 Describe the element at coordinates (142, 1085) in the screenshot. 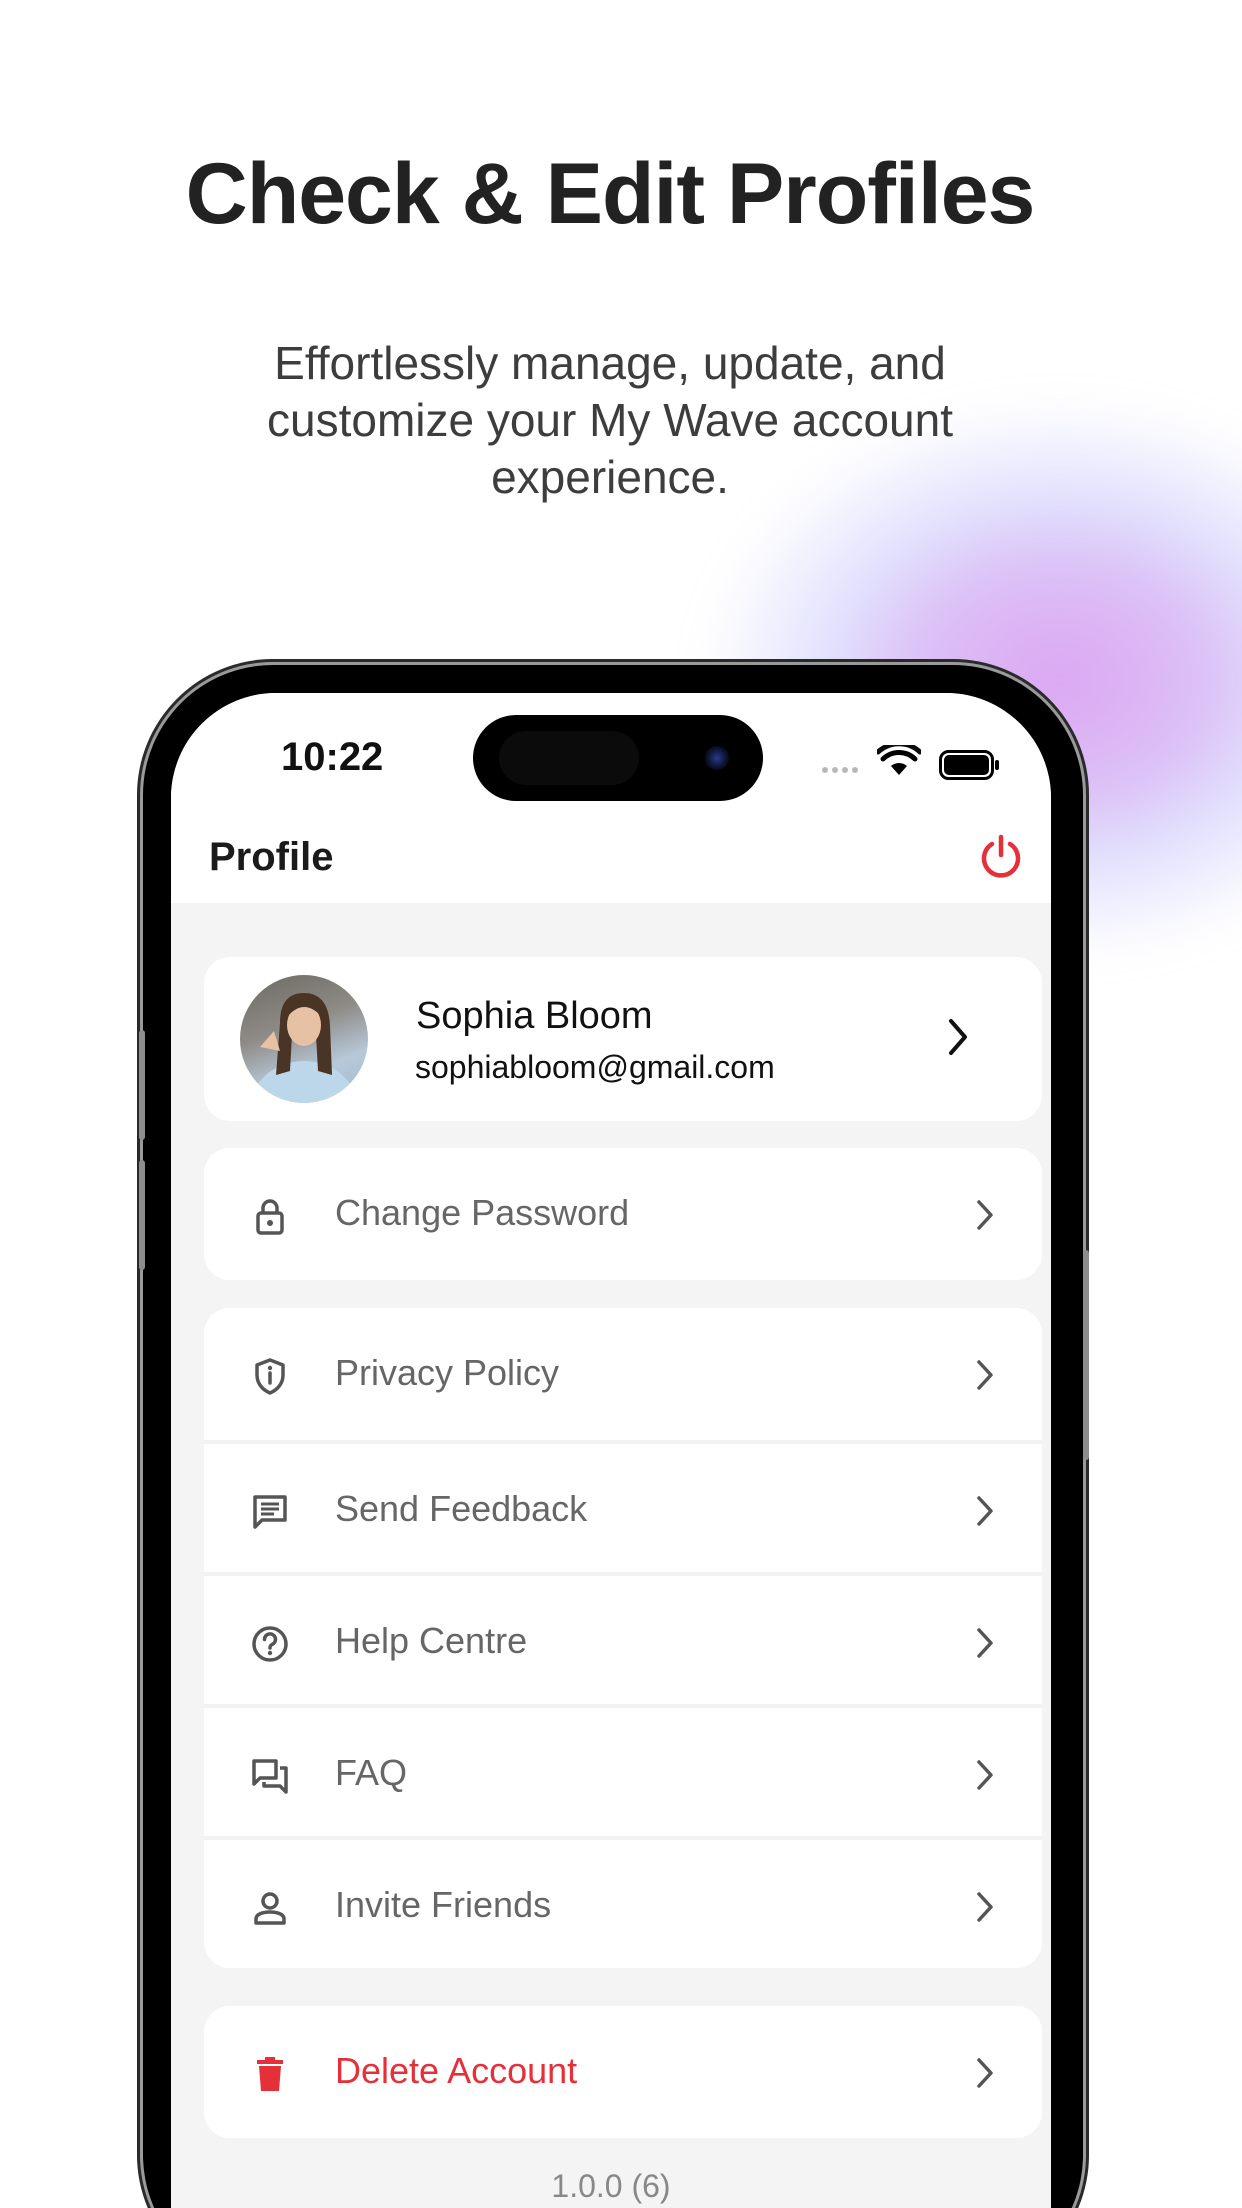

I see `volume-up-button` at that location.